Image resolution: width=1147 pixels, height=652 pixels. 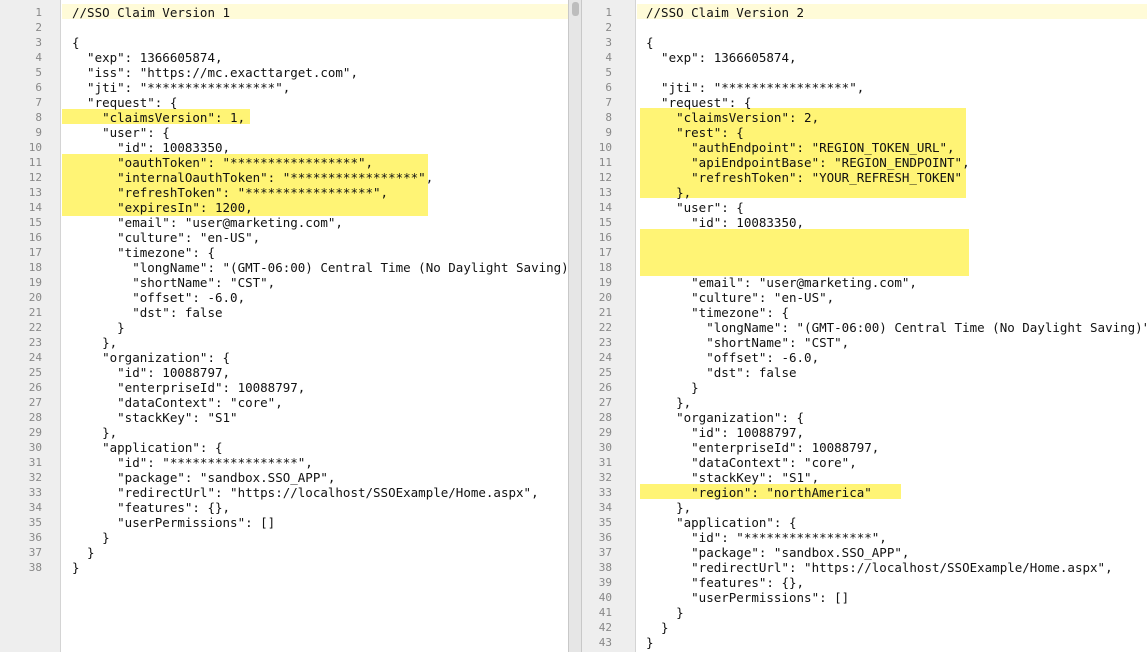 What do you see at coordinates (804, 252) in the screenshot?
I see `diff-highlight-removed-lines` at bounding box center [804, 252].